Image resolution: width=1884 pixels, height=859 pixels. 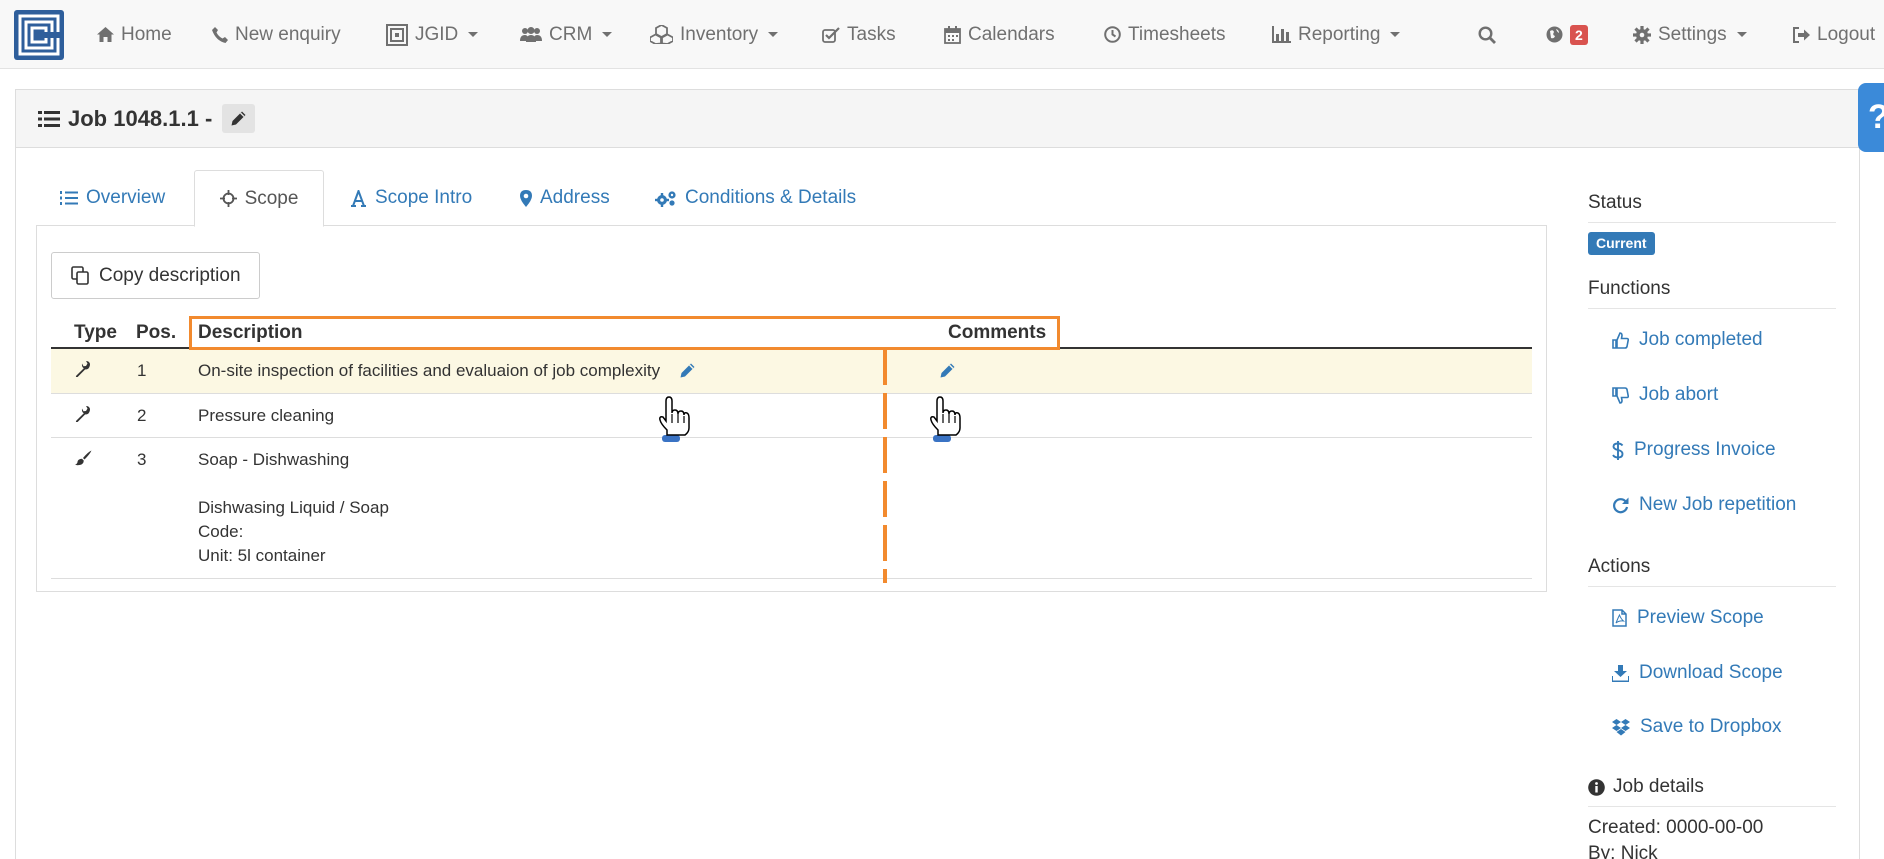 What do you see at coordinates (83, 458) in the screenshot?
I see `brush-icon` at bounding box center [83, 458].